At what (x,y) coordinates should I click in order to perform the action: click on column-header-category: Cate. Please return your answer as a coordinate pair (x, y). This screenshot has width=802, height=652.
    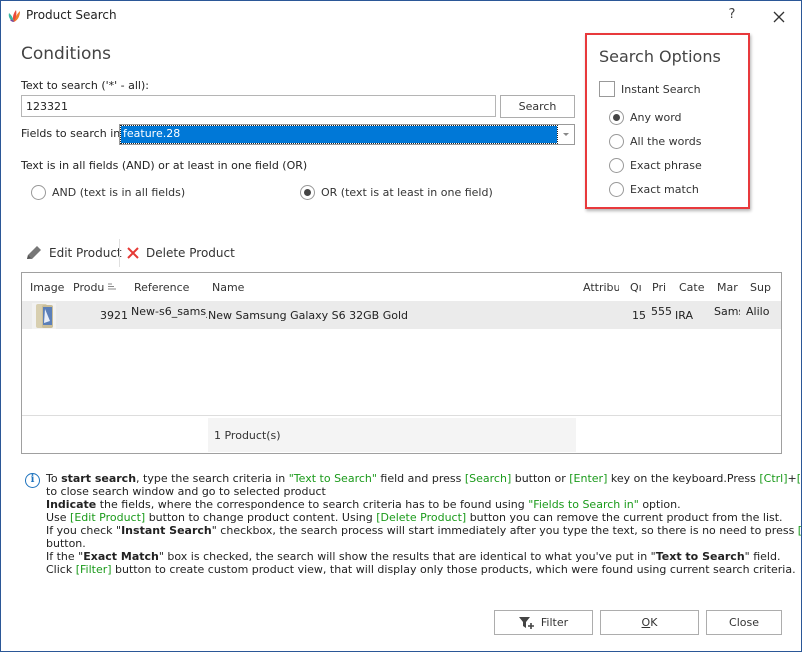
    Looking at the image, I should click on (691, 287).